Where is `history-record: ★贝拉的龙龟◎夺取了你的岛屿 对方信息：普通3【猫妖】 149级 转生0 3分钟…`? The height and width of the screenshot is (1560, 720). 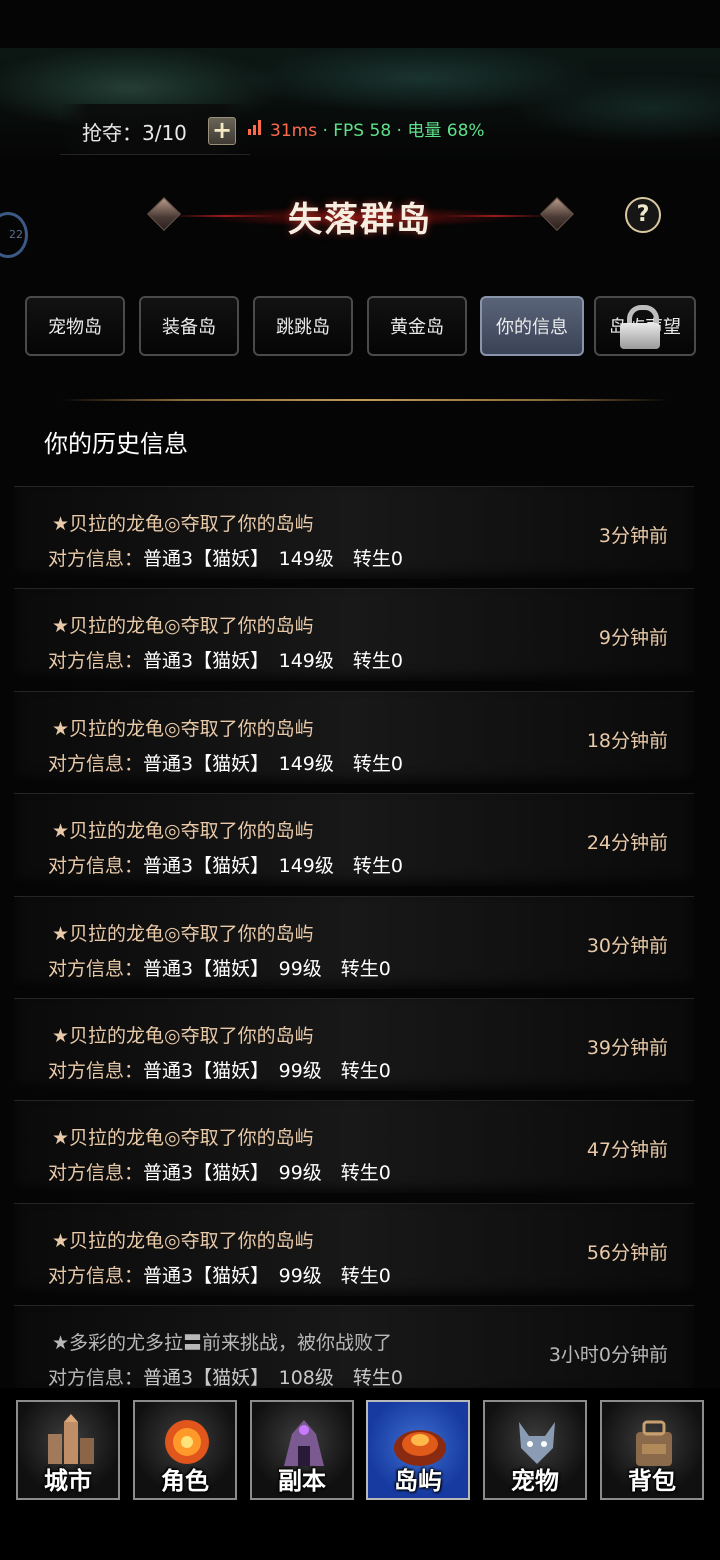
history-record: ★贝拉的龙龟◎夺取了你的岛屿 对方信息：普通3【猫妖】 149级 转生0 3分钟… is located at coordinates (354, 532).